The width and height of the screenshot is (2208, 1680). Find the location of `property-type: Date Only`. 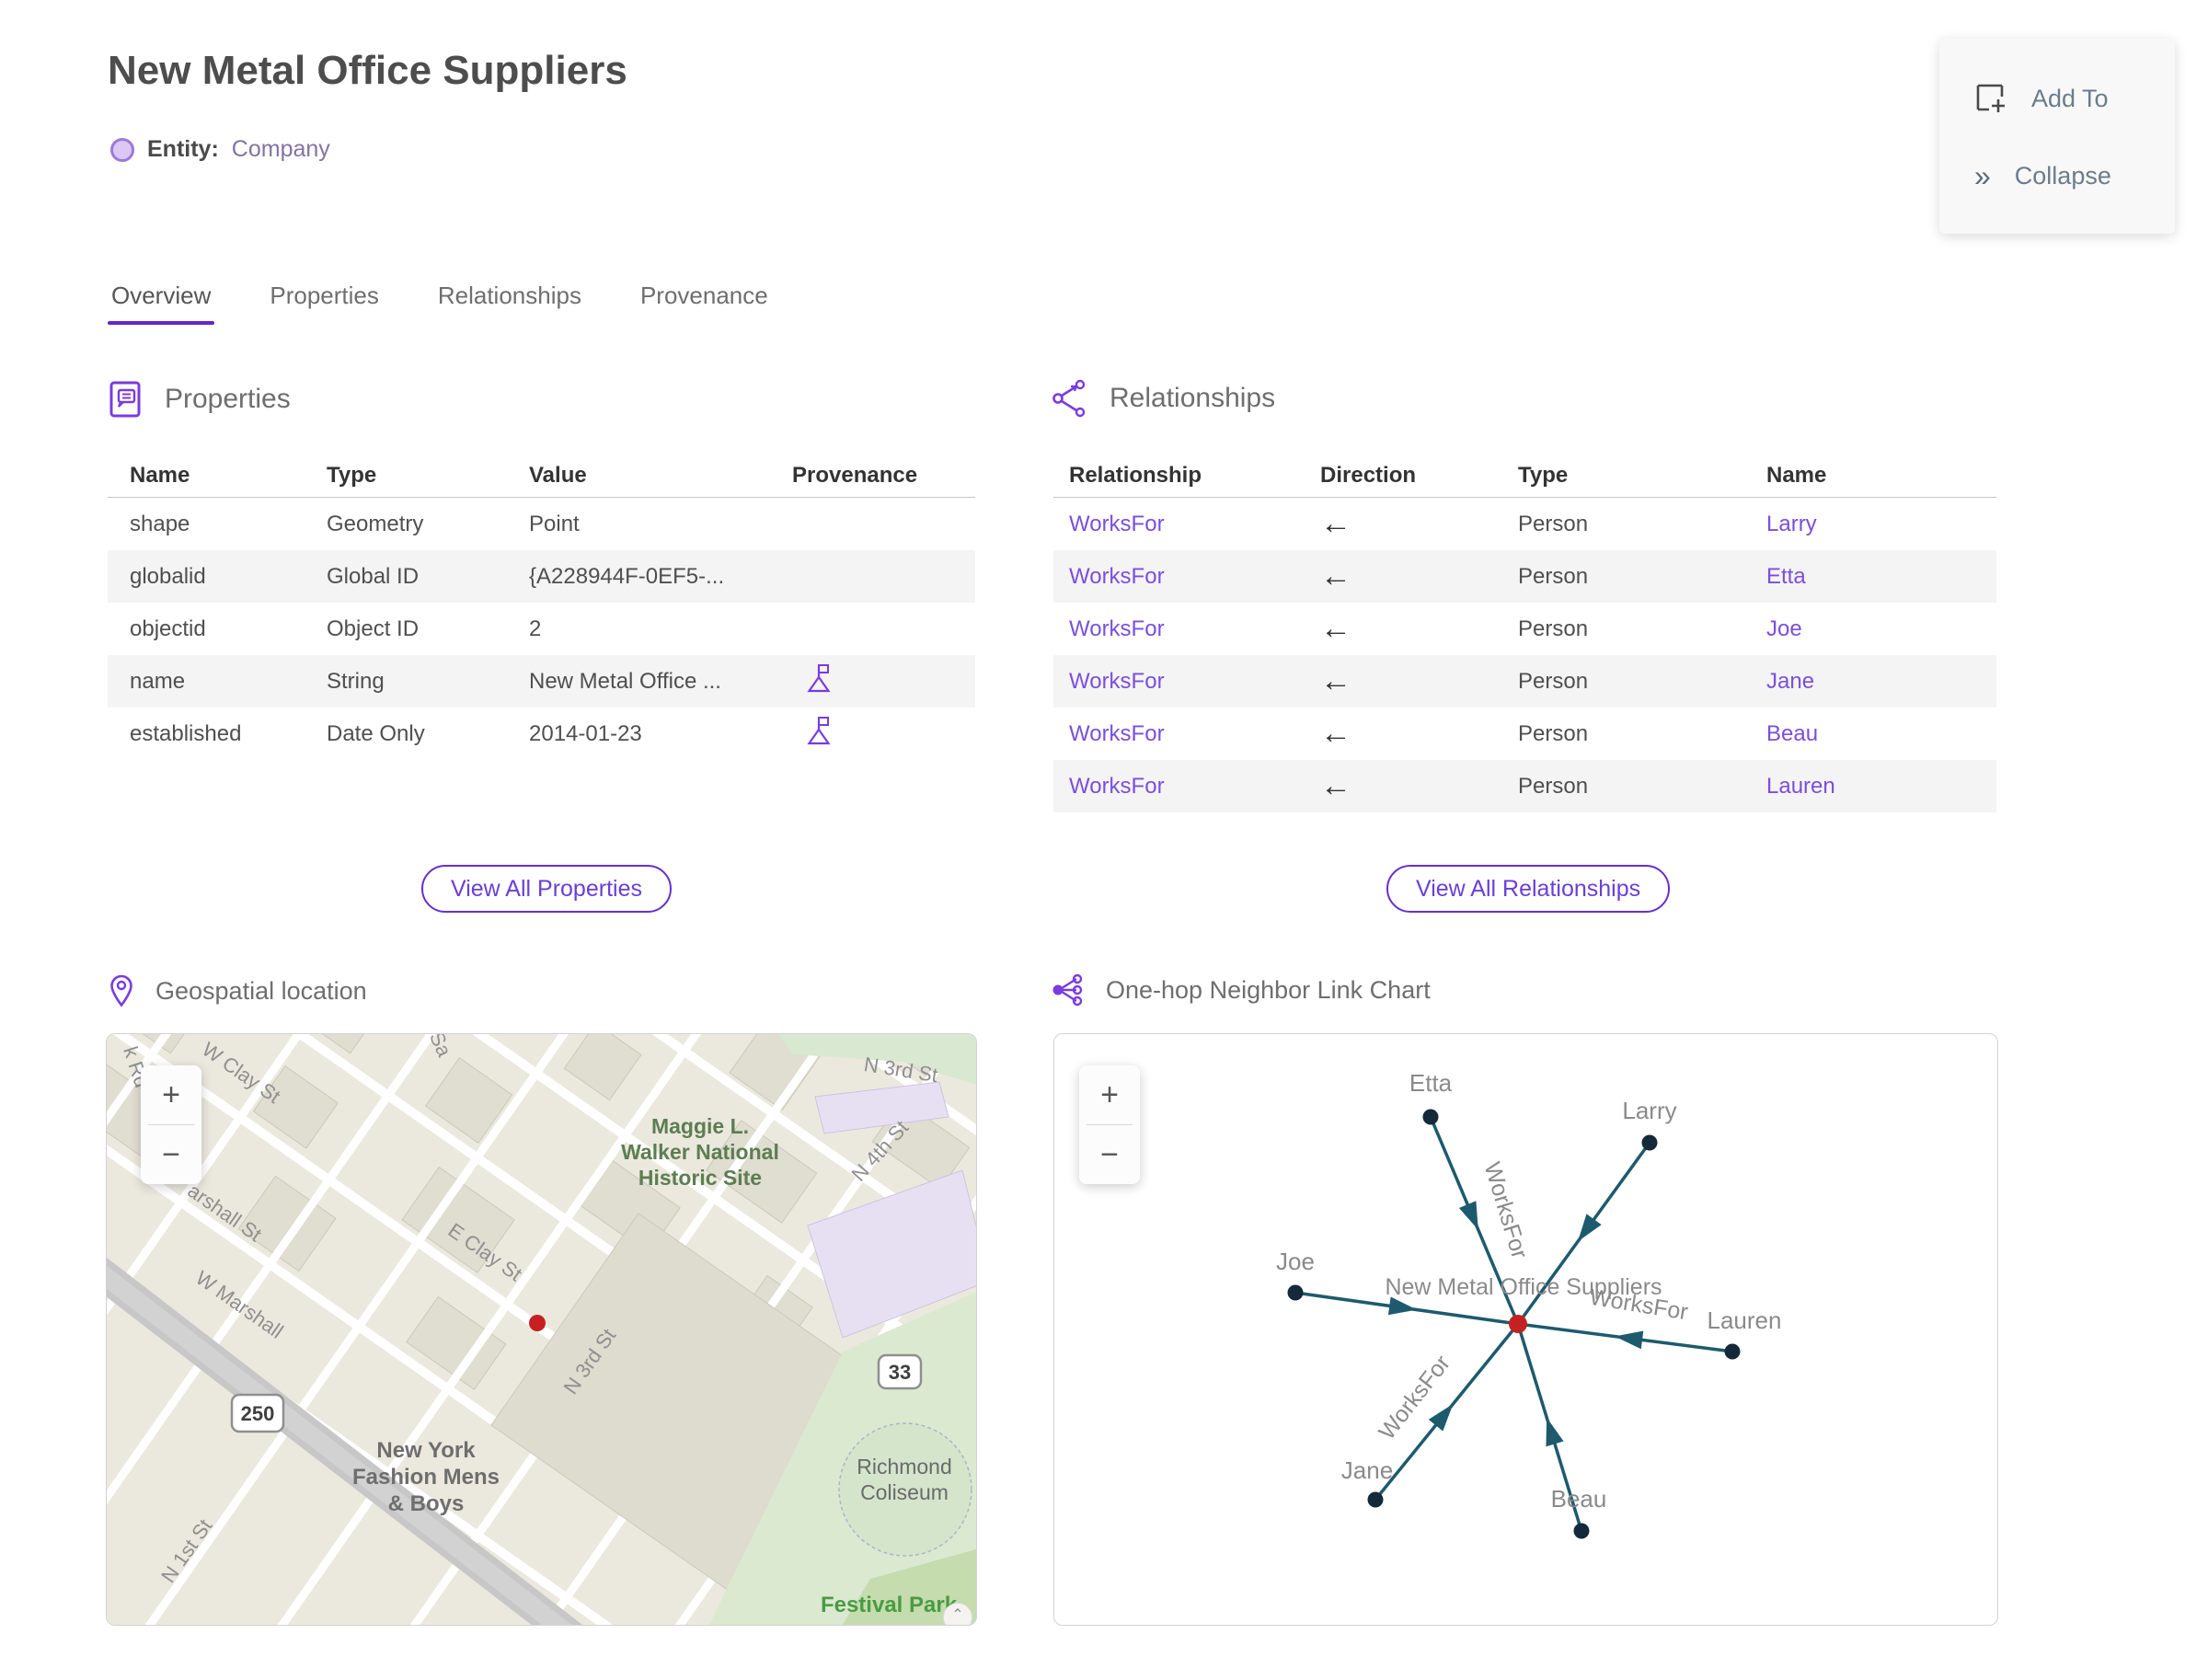

property-type: Date Only is located at coordinates (376, 733).